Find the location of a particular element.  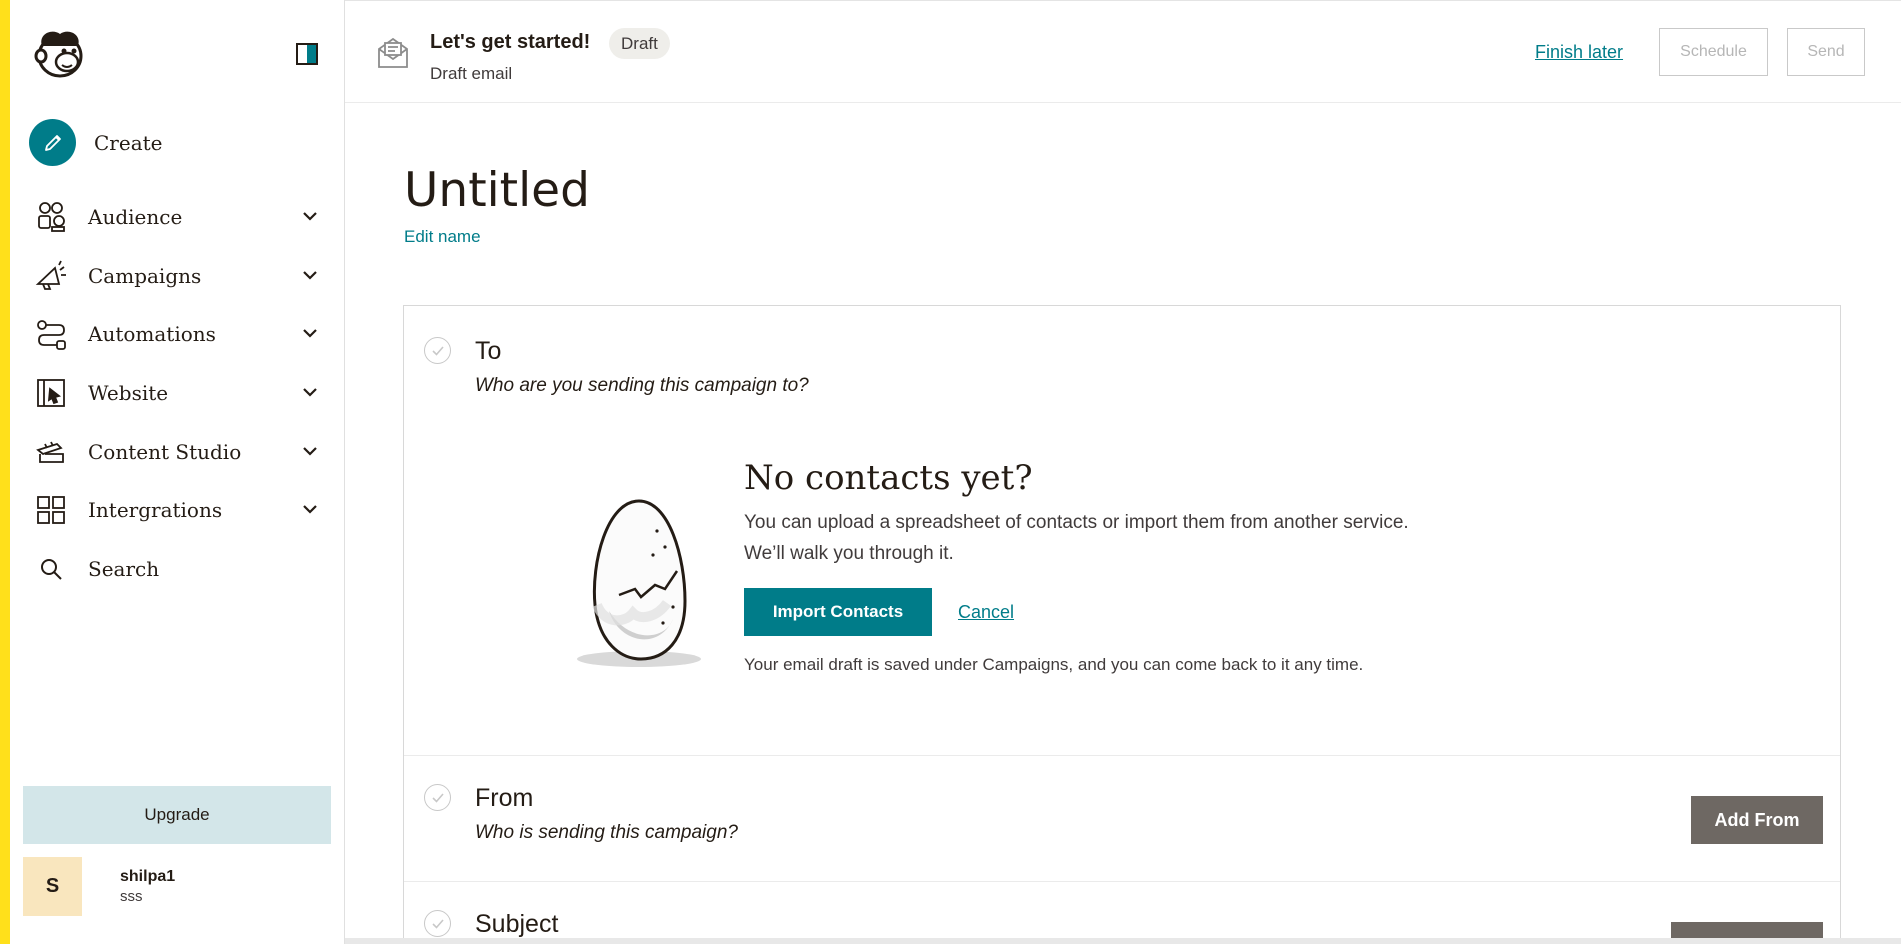

campaign-type: Draft email is located at coordinates (471, 73).